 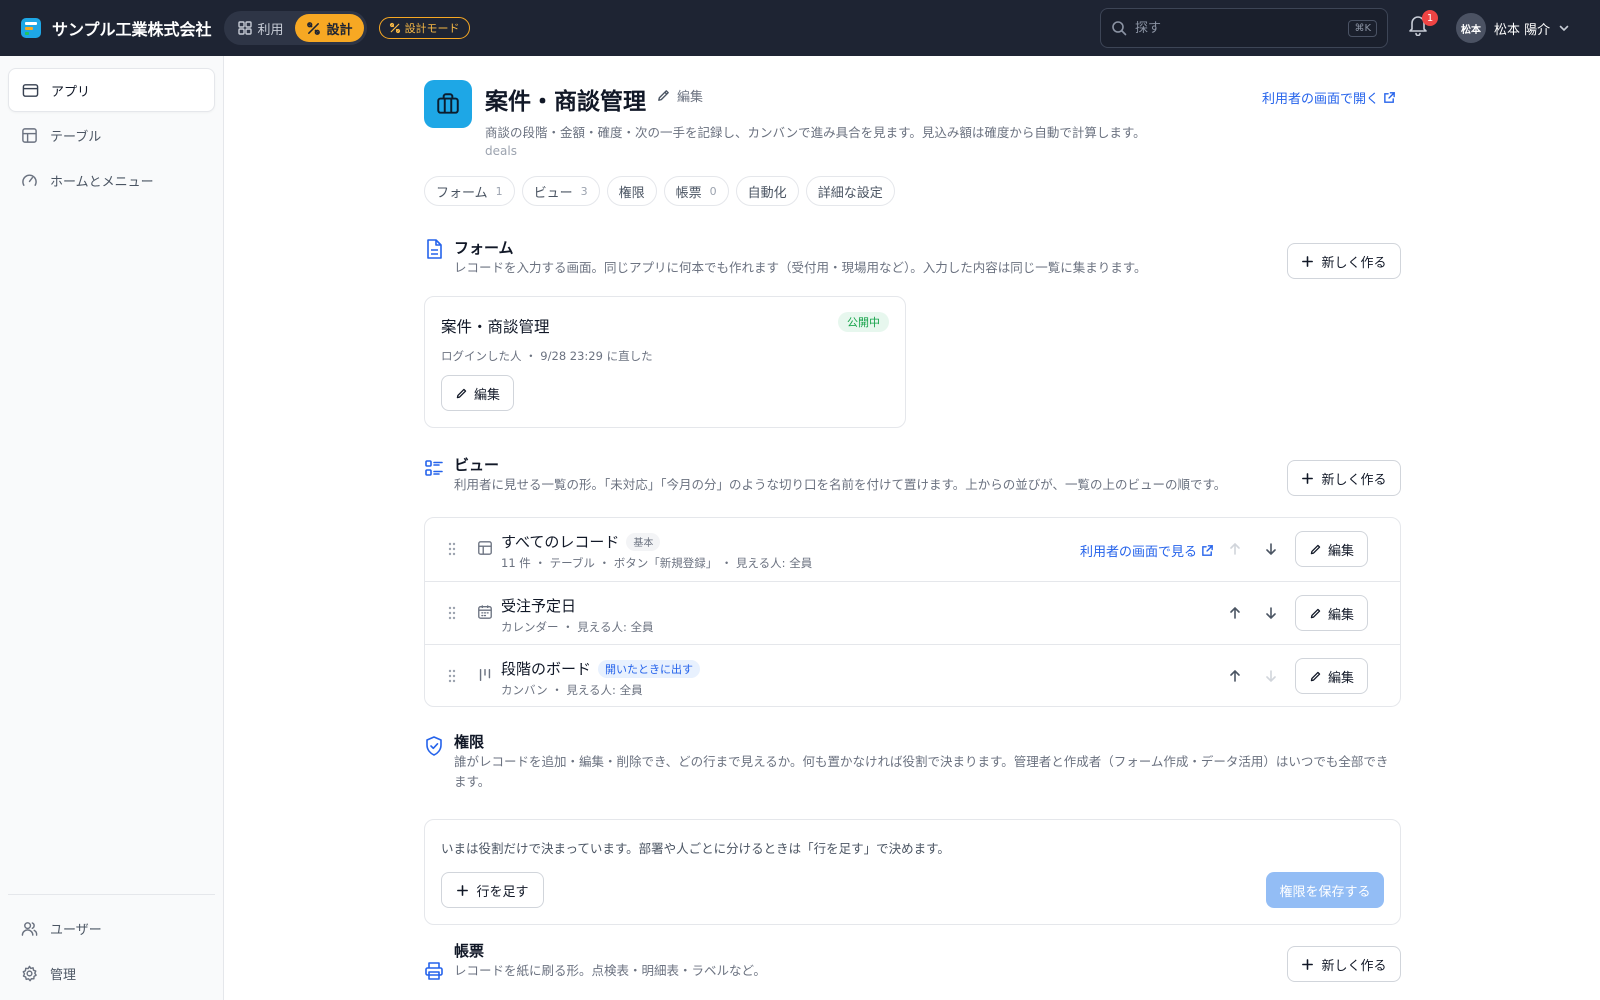 I want to click on open-user-label: 利用者の画面で開く, so click(x=1321, y=99).